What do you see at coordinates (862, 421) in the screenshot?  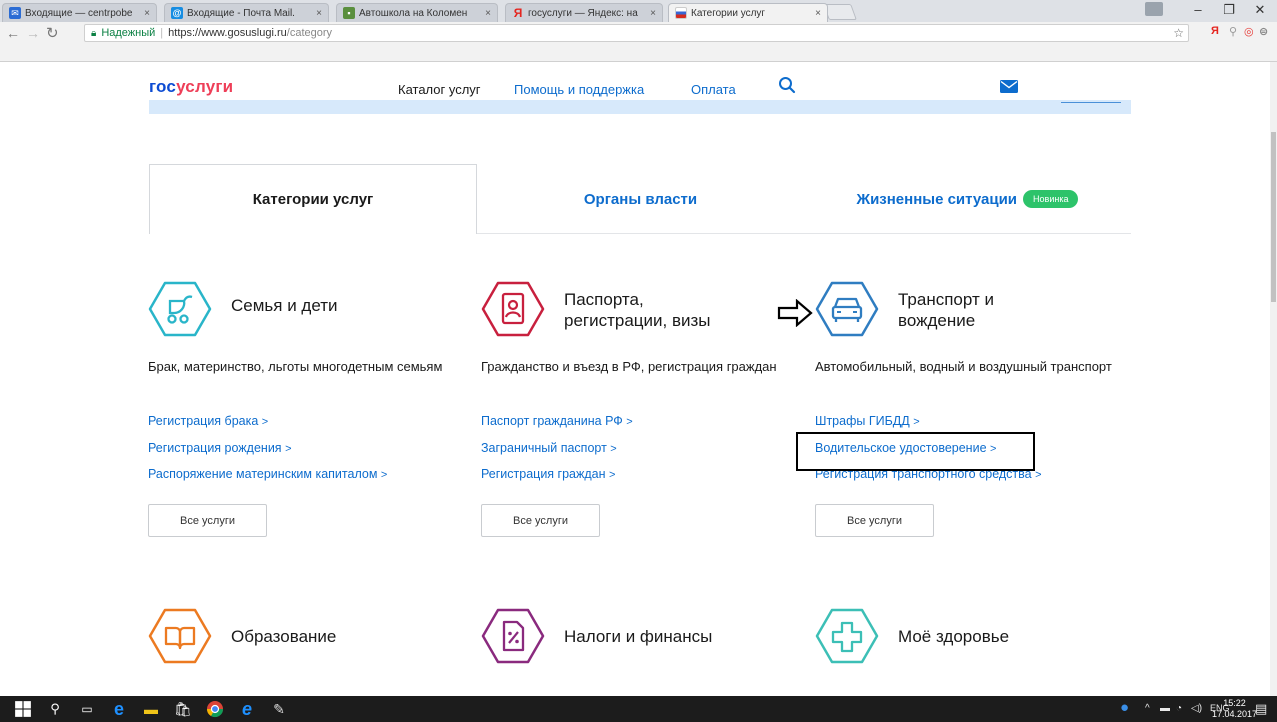 I see `link-label: Штрафы ГИБДД` at bounding box center [862, 421].